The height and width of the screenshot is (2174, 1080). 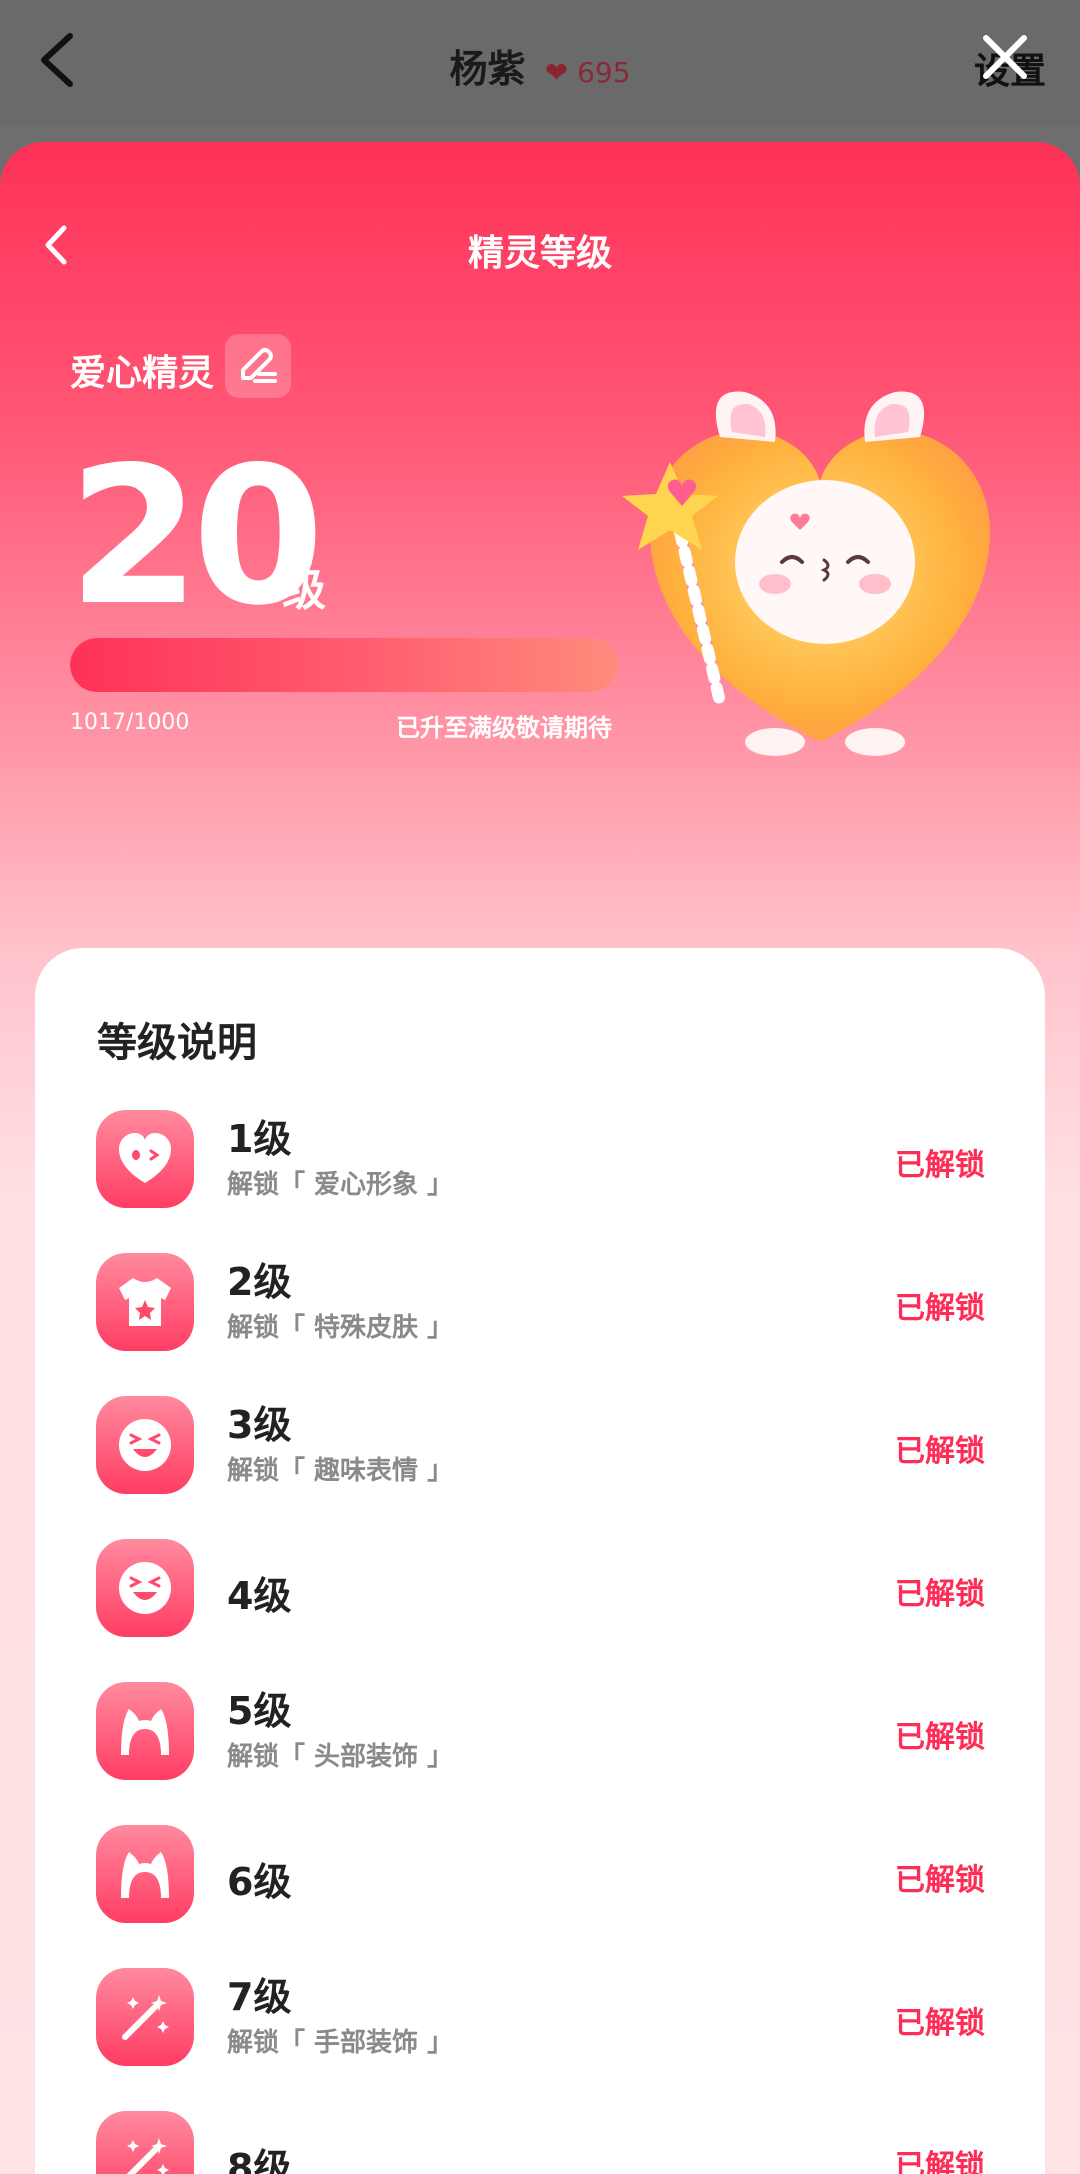 I want to click on heart-icon: ❤, so click(x=556, y=72).